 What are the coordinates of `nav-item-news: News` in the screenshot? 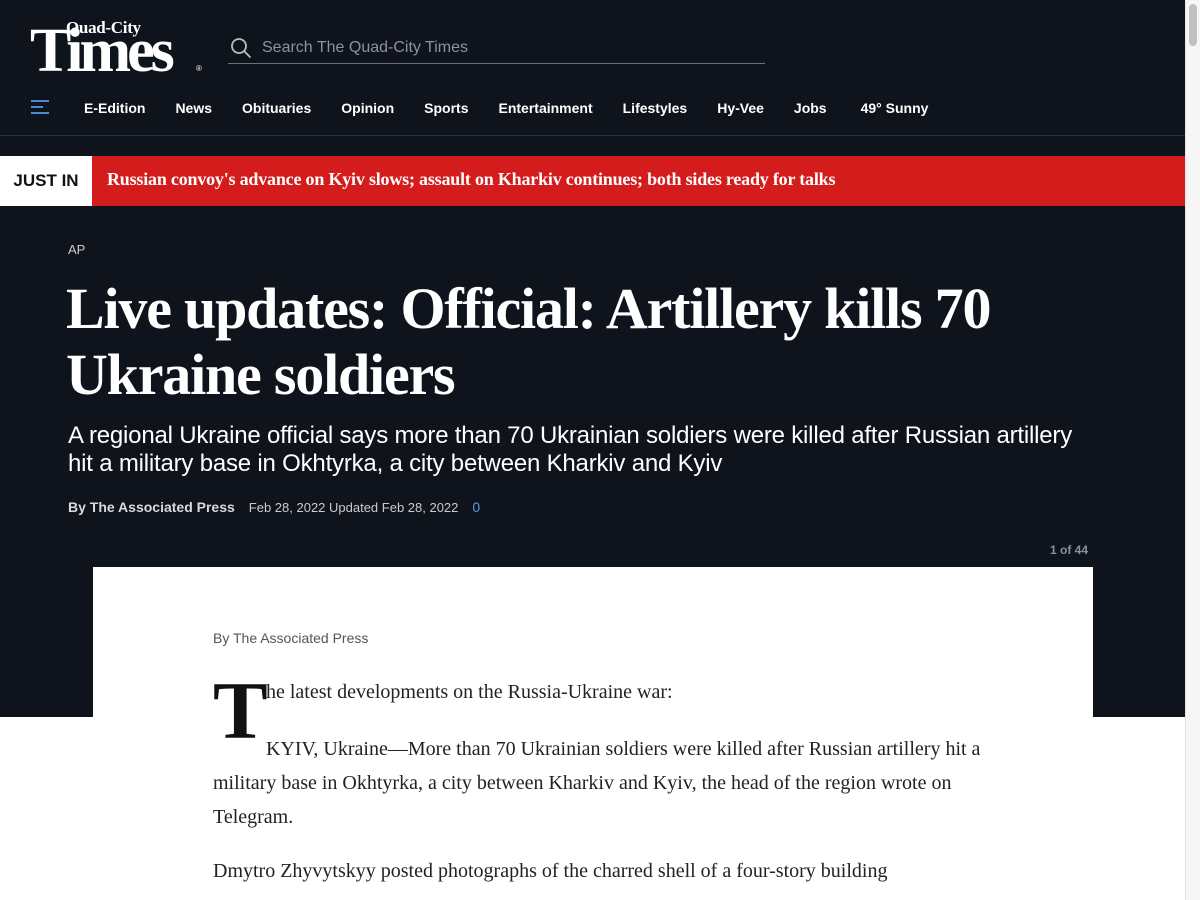 It's located at (193, 108).